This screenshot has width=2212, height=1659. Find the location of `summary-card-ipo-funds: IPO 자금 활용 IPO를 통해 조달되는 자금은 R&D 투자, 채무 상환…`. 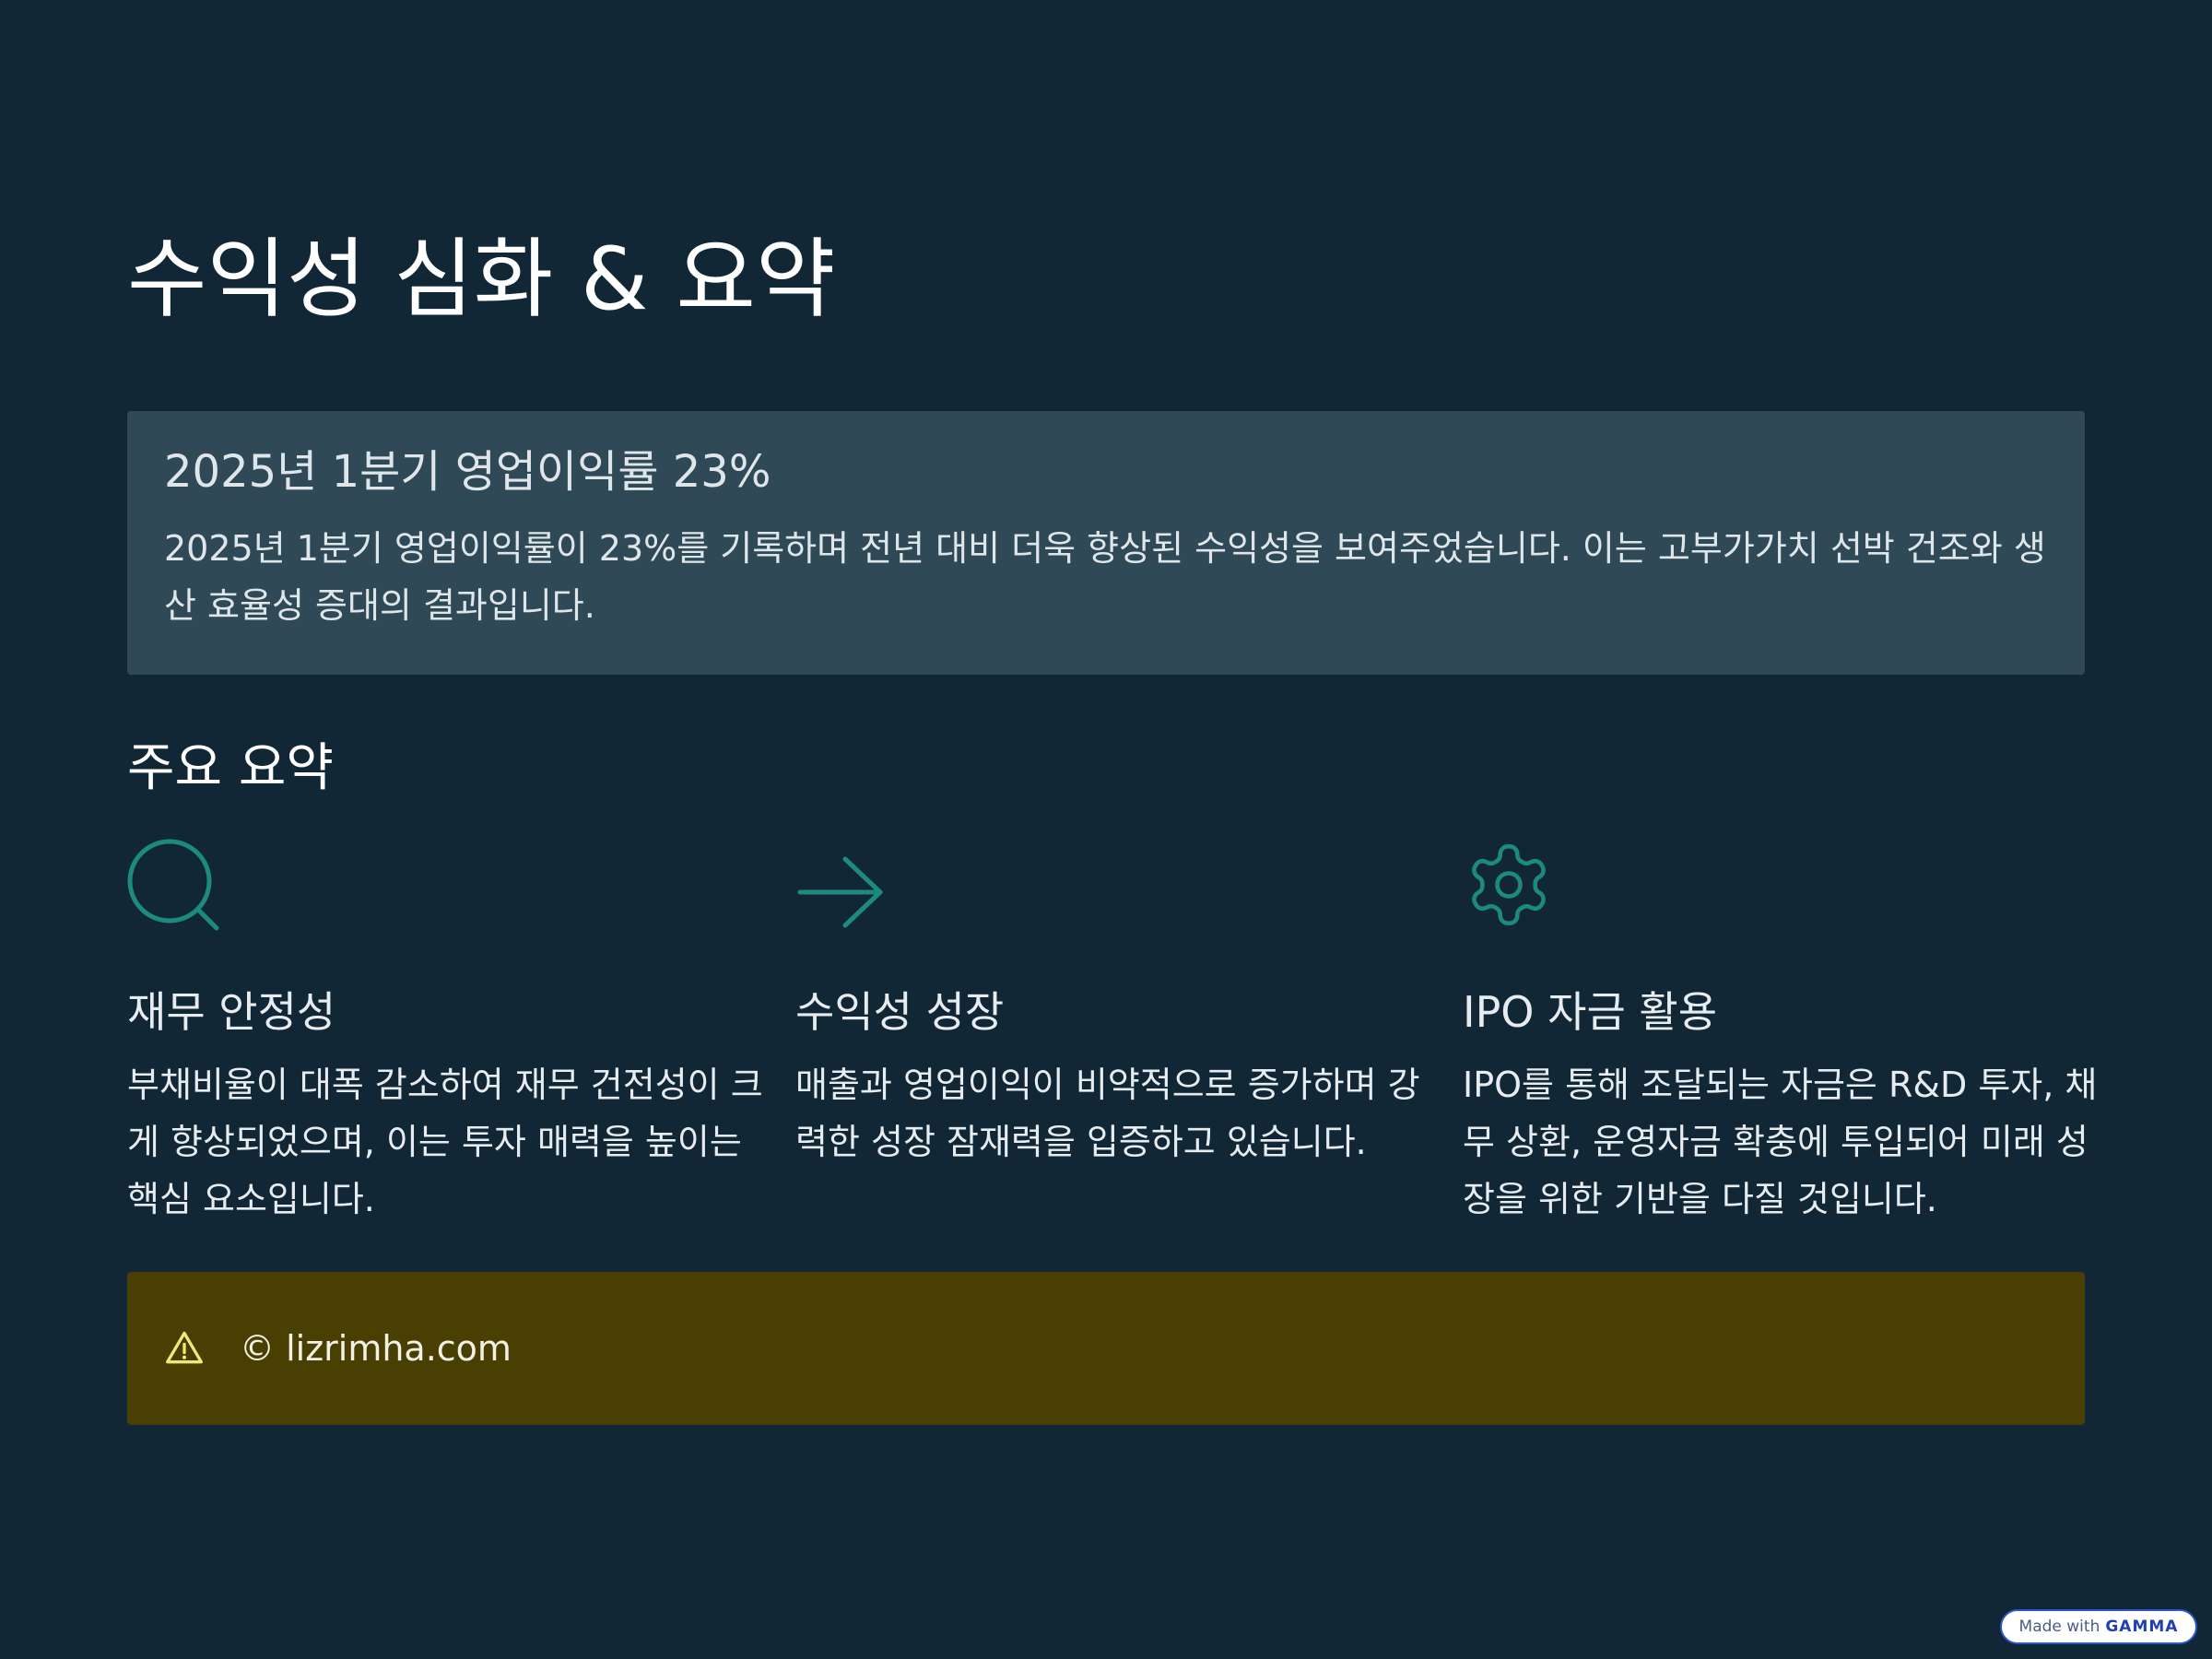

summary-card-ipo-funds: IPO 자금 활용 IPO를 통해 조달되는 자금은 R&D 투자, 채무 상환… is located at coordinates (1781, 1029).